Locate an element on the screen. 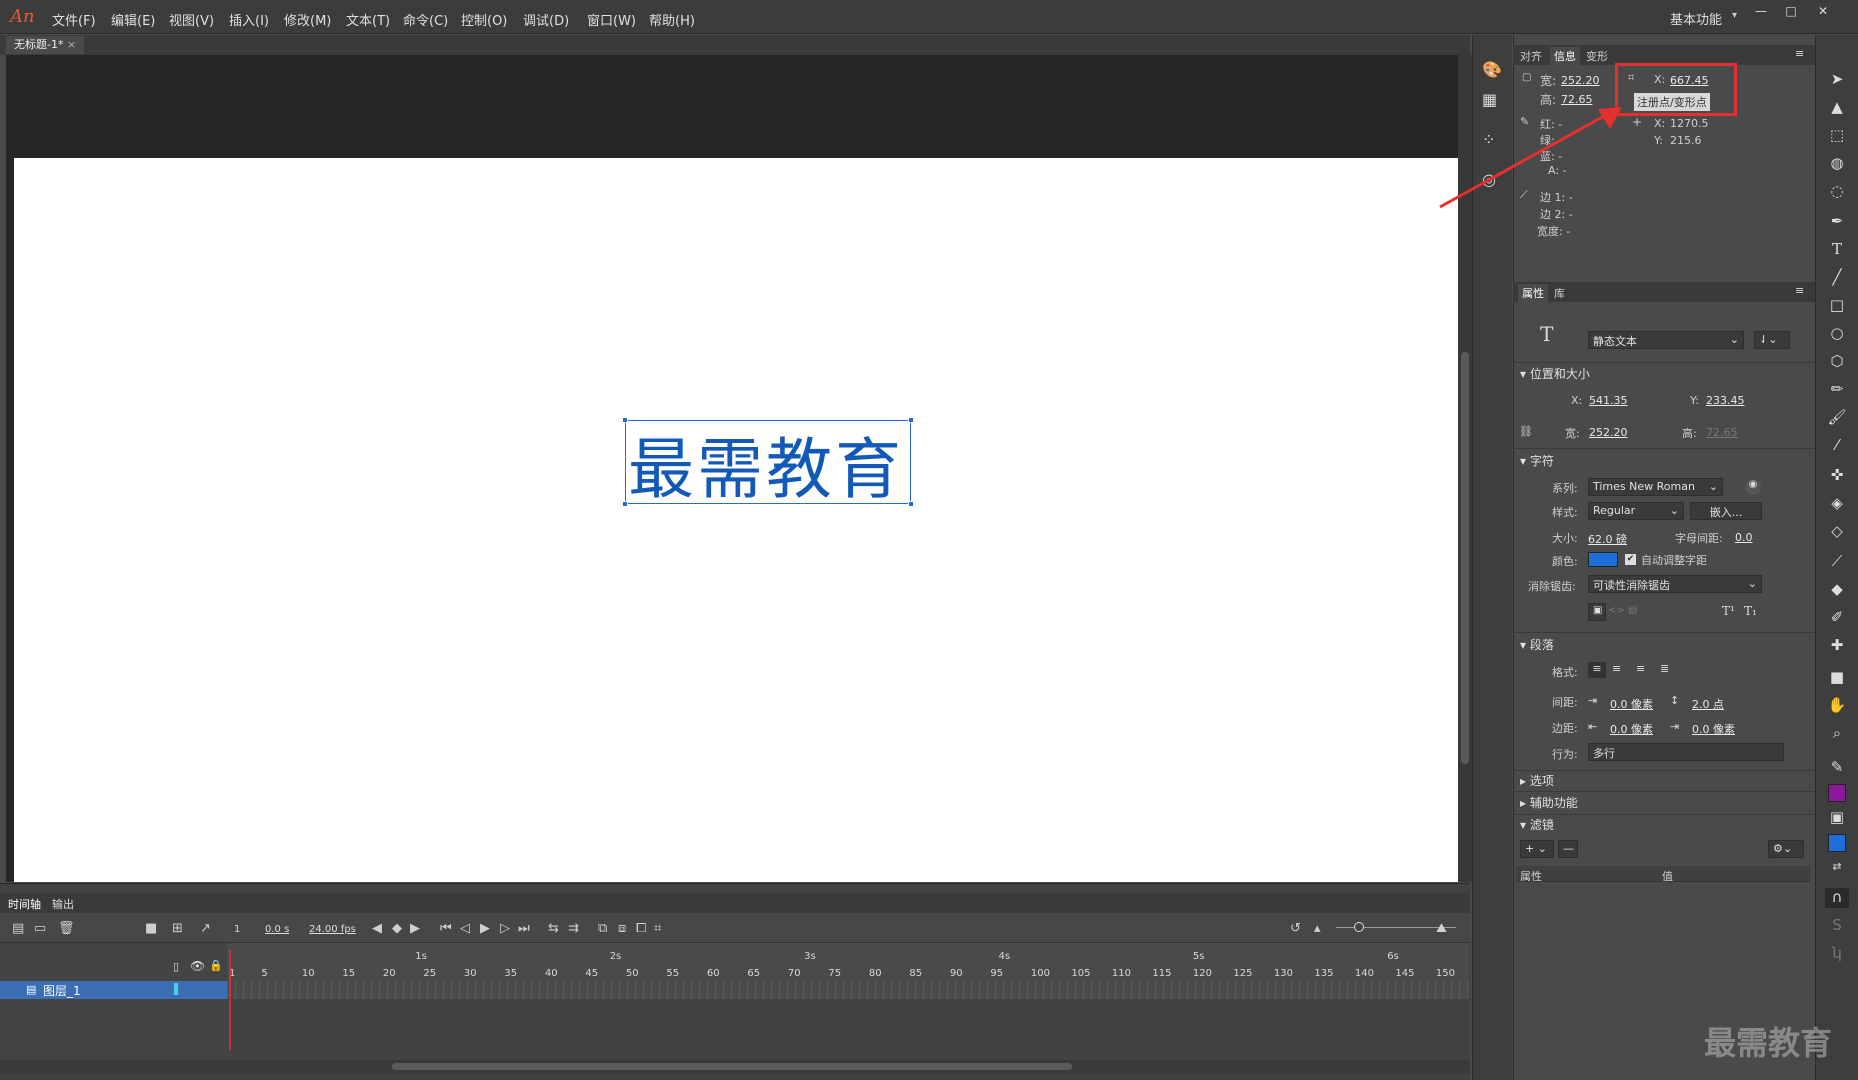 The image size is (1858, 1080). menu-window: 窗口(W) is located at coordinates (611, 19).